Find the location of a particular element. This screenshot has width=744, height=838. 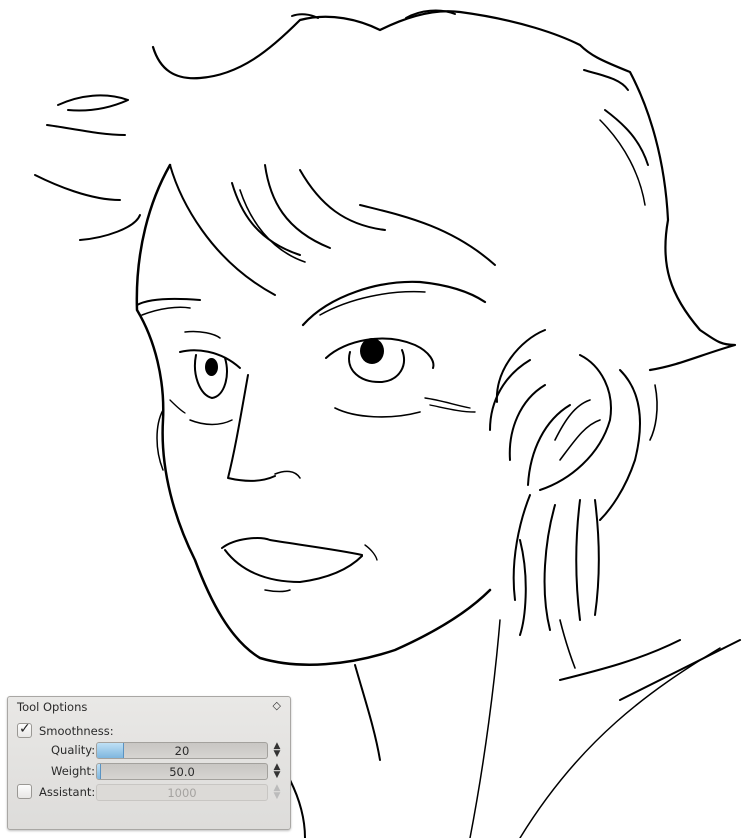

smoothness-checkbox: ✓ is located at coordinates (24, 729).